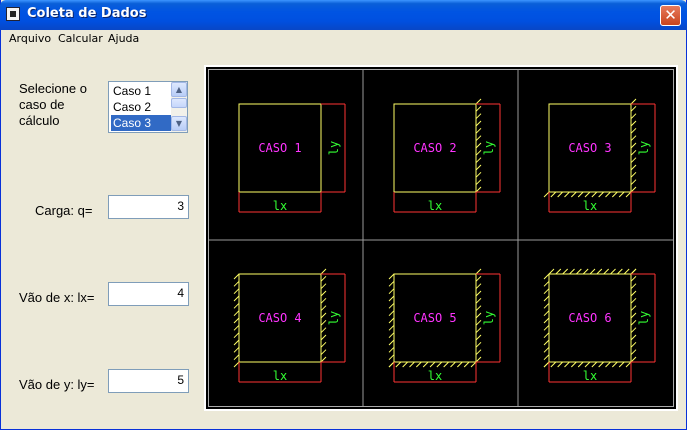  Describe the element at coordinates (13, 14) in the screenshot. I see `app-icon` at that location.